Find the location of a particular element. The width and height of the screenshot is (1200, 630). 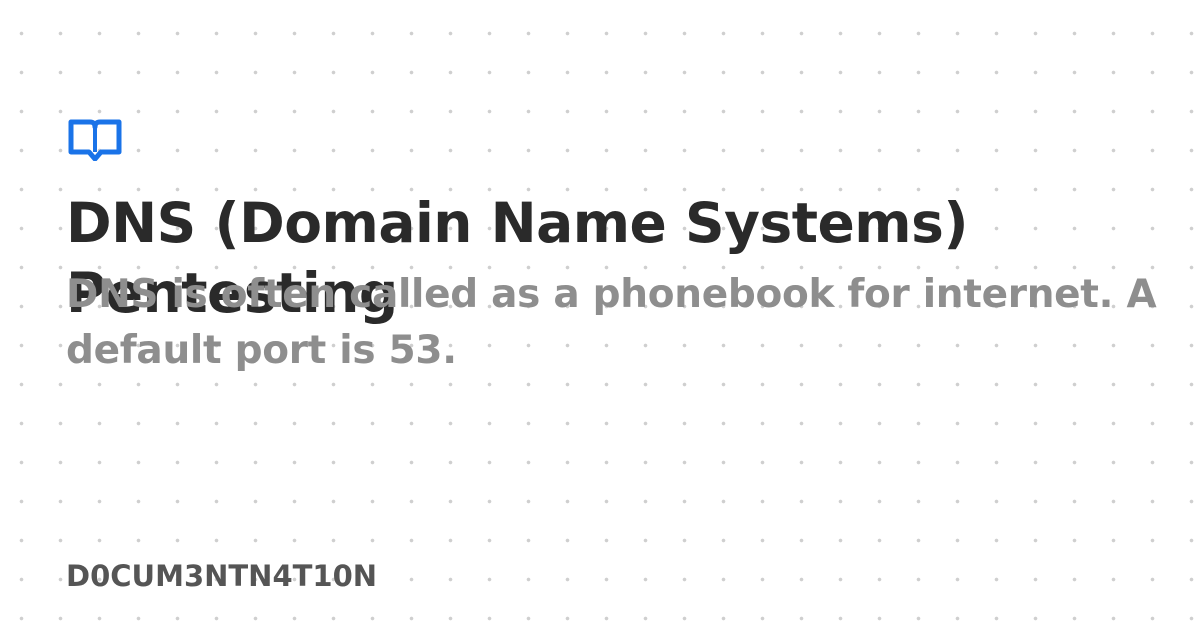

open-book-icon is located at coordinates (95, 140).